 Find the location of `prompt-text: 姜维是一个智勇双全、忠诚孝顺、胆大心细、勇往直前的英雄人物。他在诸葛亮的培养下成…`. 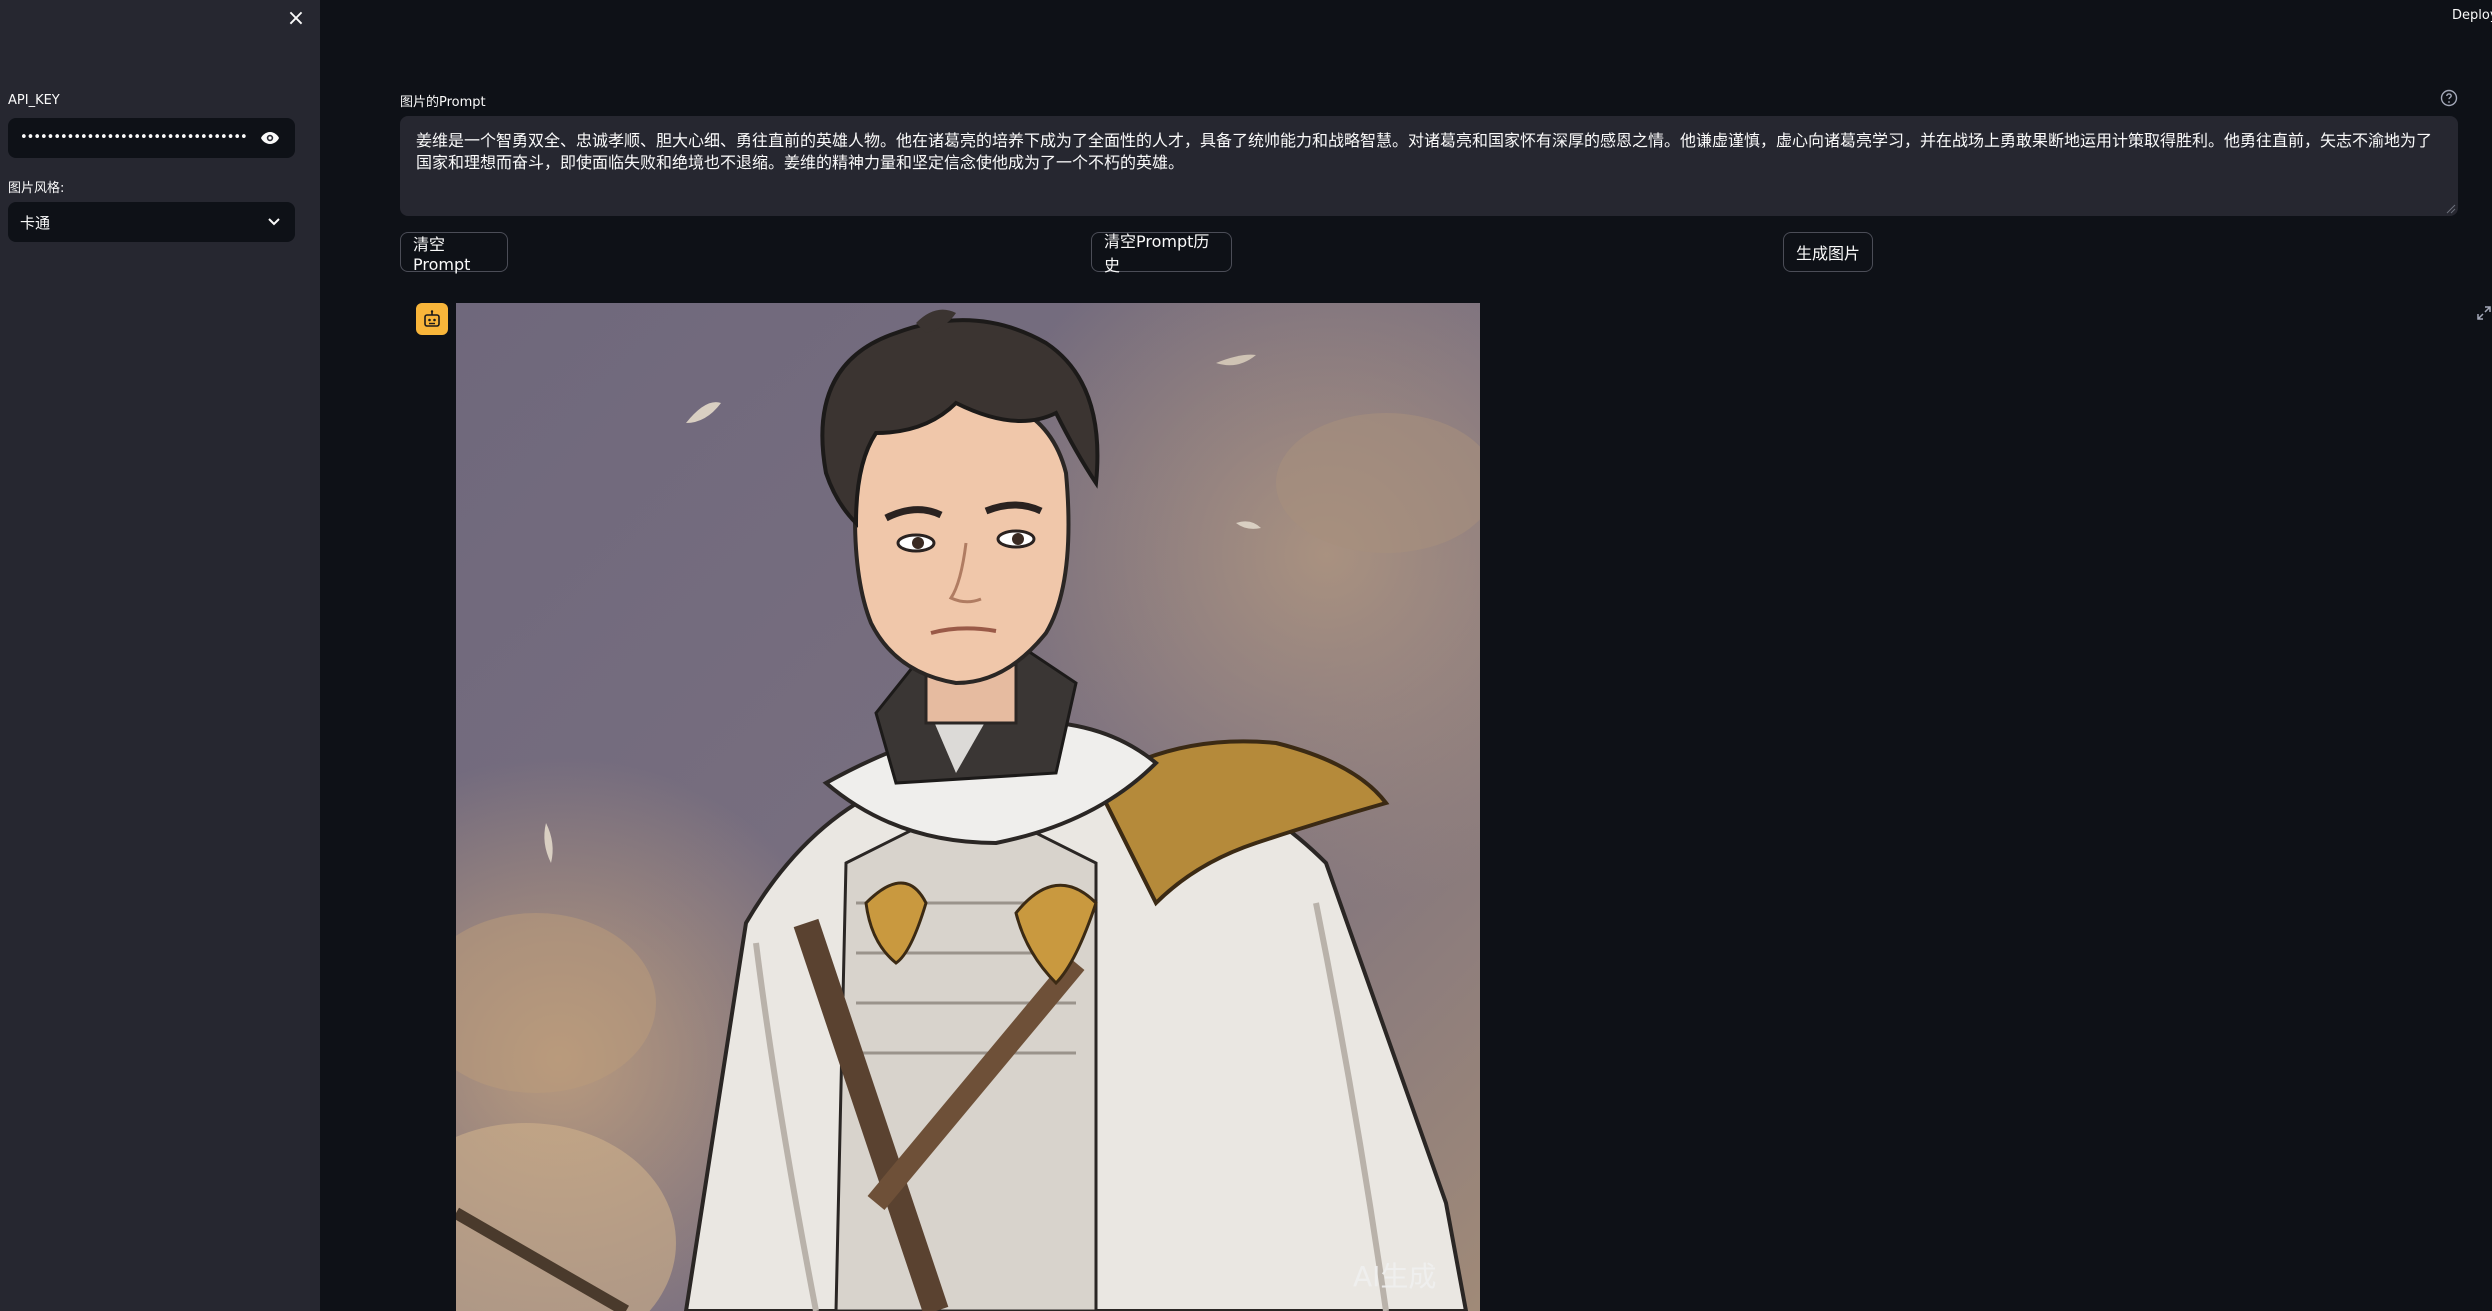

prompt-text: 姜维是一个智勇双全、忠诚孝顺、胆大心细、勇往直前的英雄人物。他在诸葛亮的培养下成… is located at coordinates (1424, 151).